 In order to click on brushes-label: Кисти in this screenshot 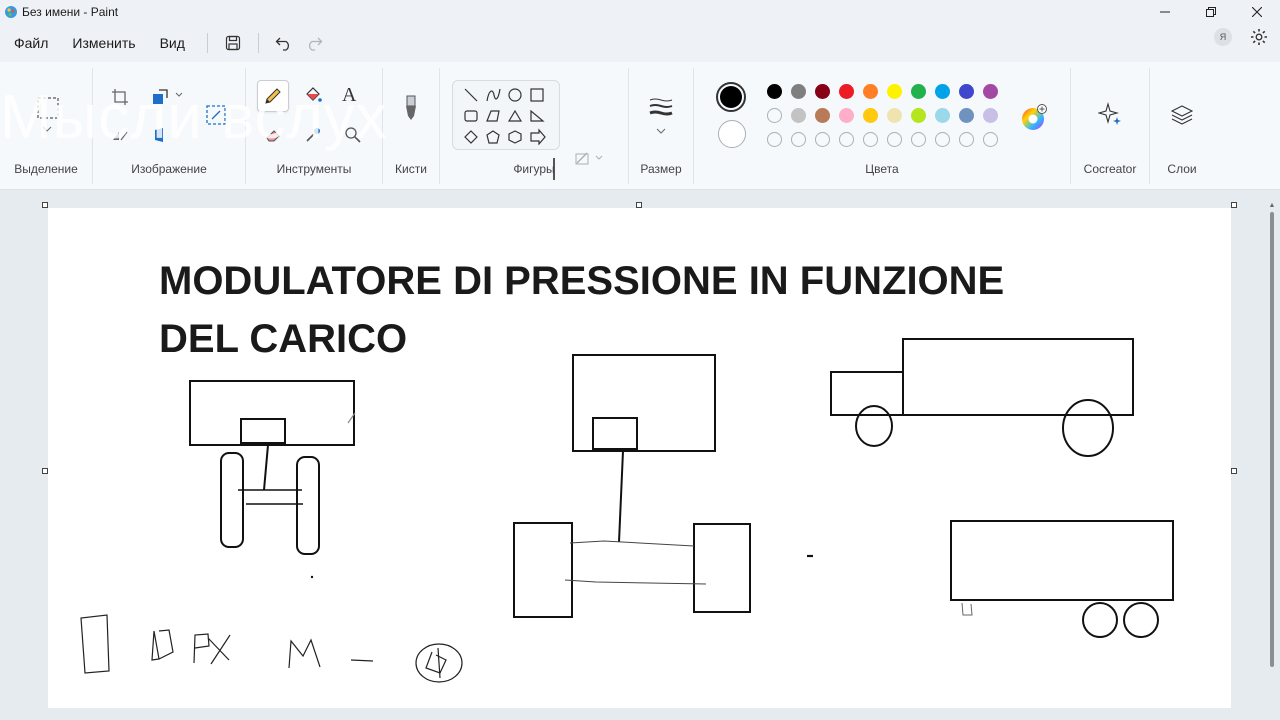, I will do `click(411, 169)`.